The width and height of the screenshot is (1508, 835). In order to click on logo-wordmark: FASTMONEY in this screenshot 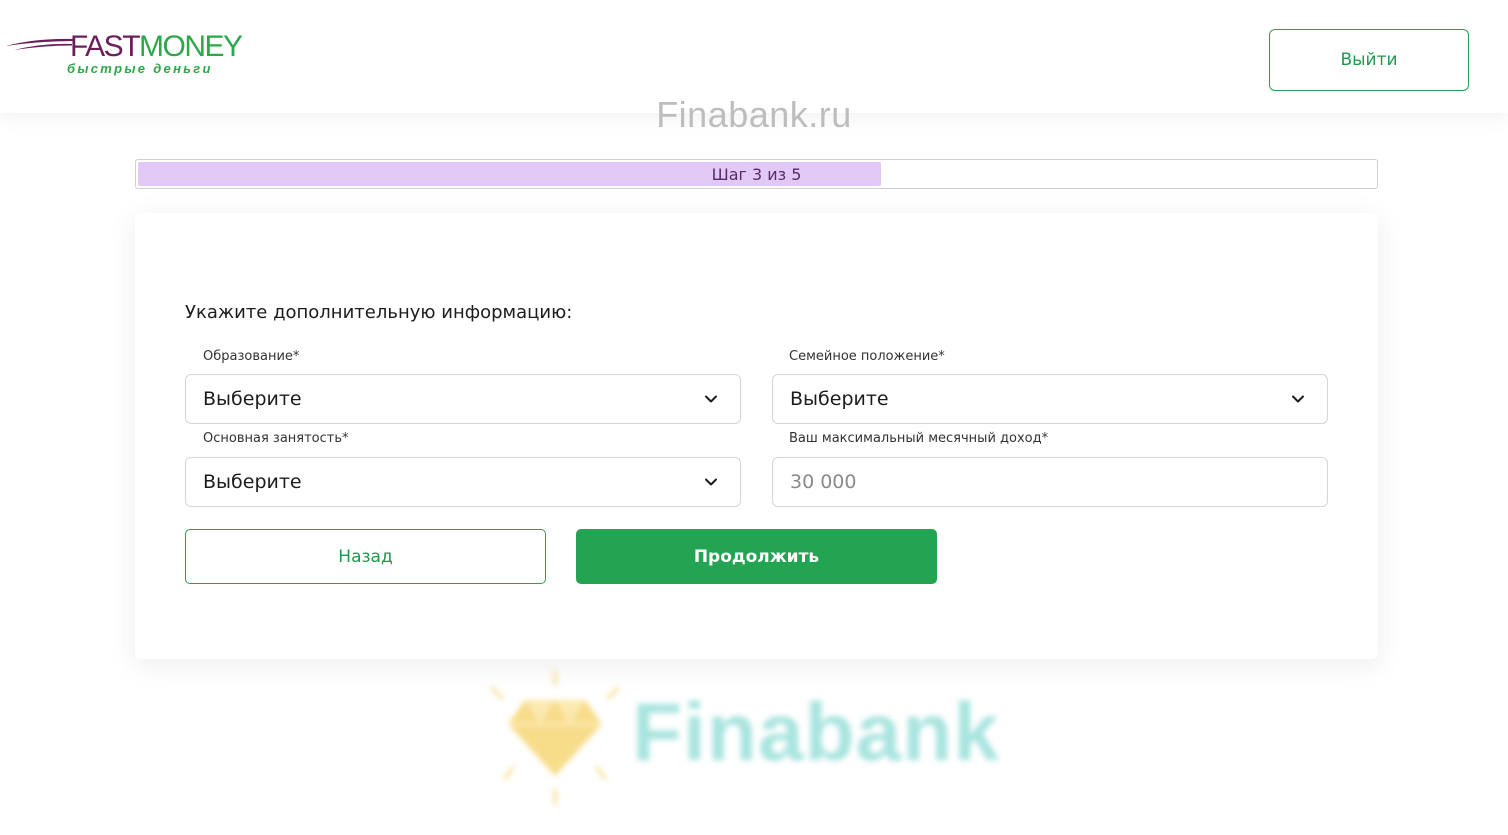, I will do `click(156, 46)`.